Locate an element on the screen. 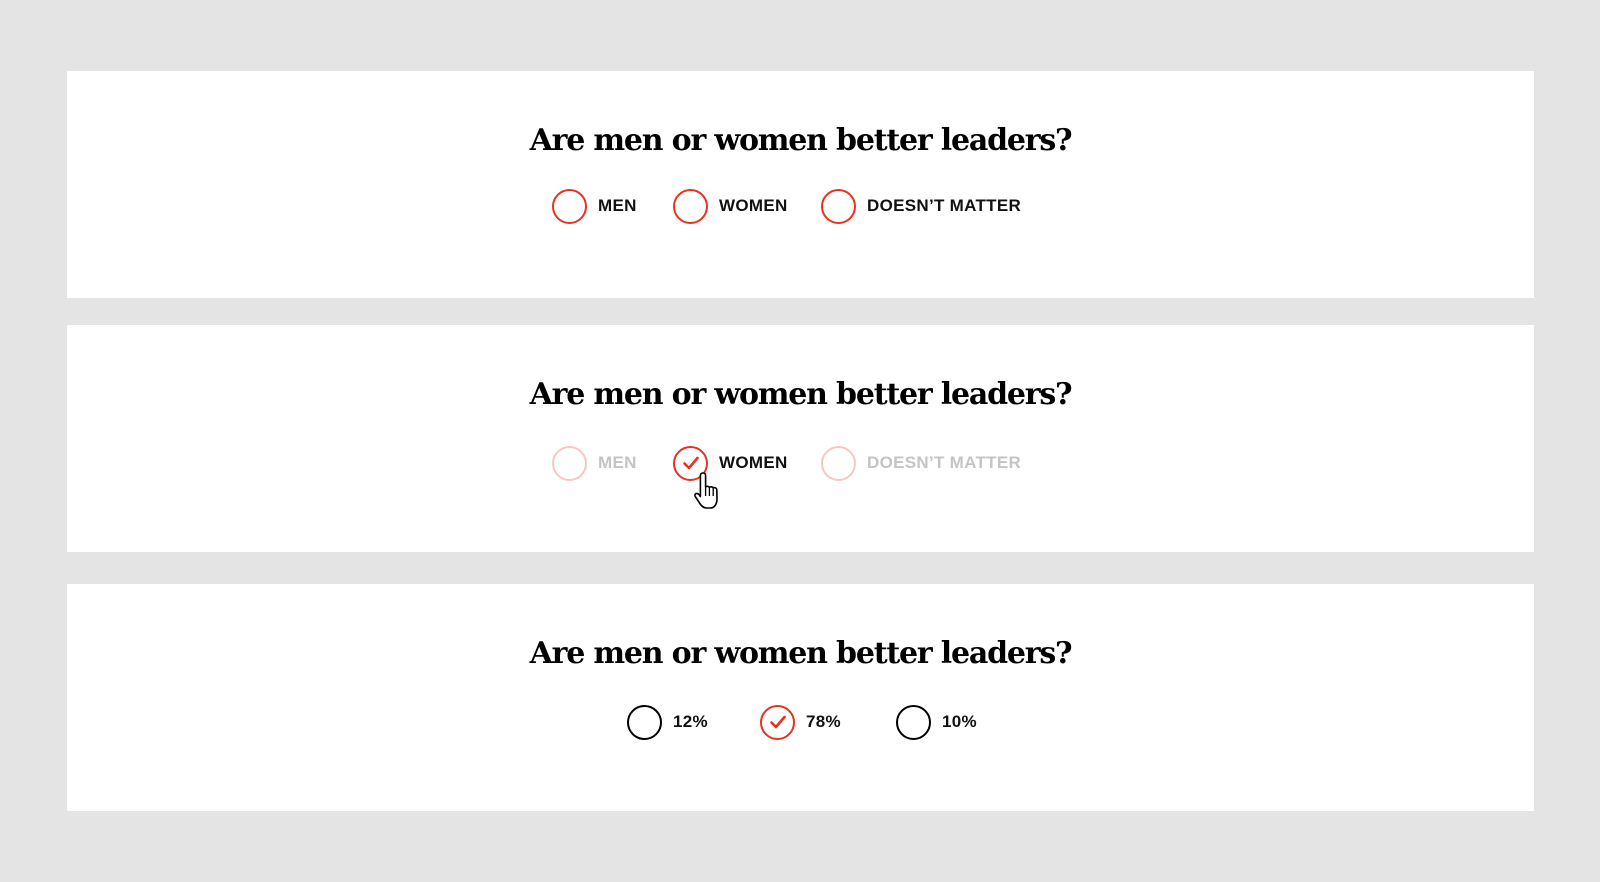  result-women: 78% is located at coordinates (800, 722).